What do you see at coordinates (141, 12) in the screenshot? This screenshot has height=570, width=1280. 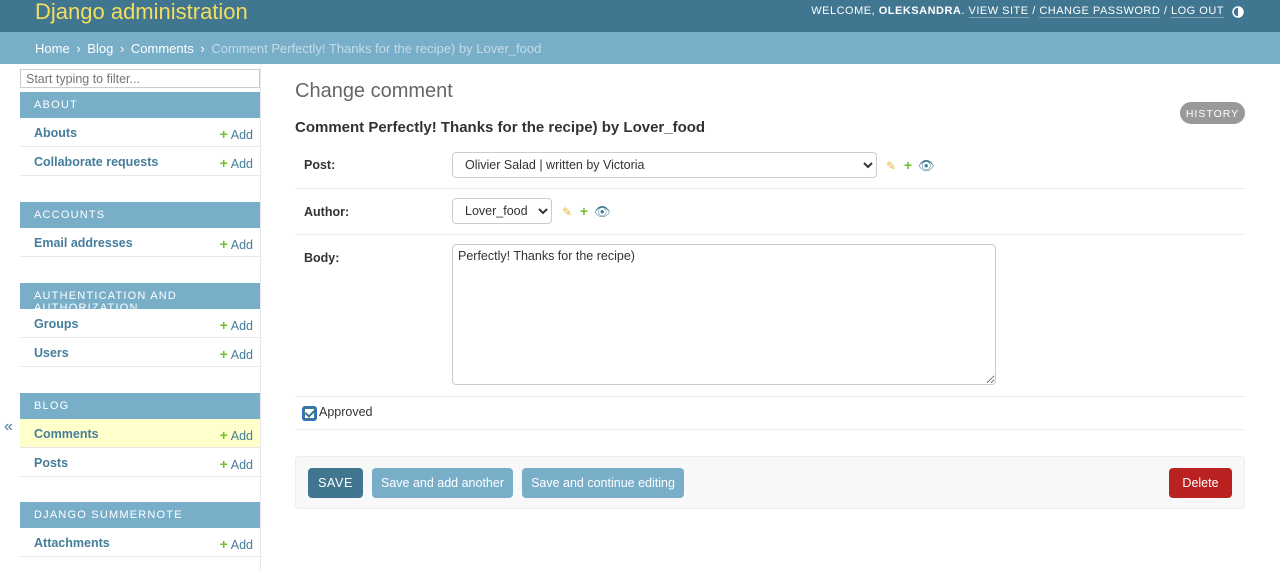 I see `site-branding: Django administration` at bounding box center [141, 12].